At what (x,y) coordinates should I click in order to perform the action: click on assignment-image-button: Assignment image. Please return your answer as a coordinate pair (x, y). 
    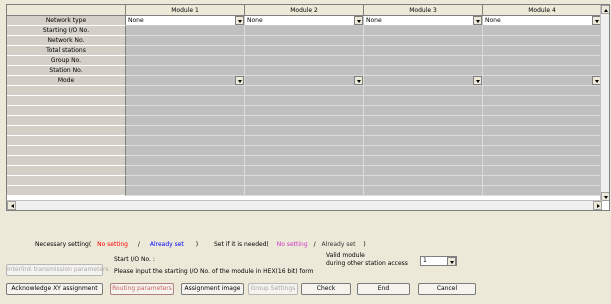
    Looking at the image, I should click on (212, 289).